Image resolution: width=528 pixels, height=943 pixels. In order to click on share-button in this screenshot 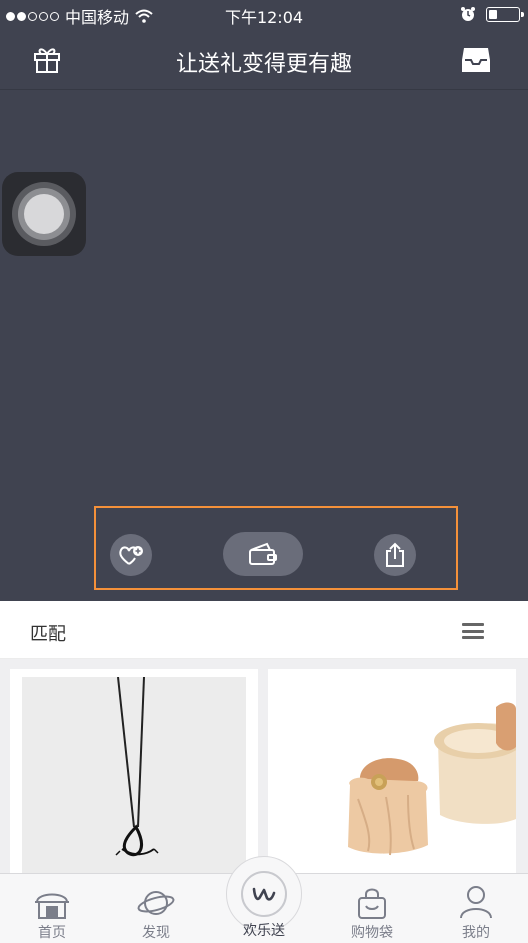, I will do `click(395, 555)`.